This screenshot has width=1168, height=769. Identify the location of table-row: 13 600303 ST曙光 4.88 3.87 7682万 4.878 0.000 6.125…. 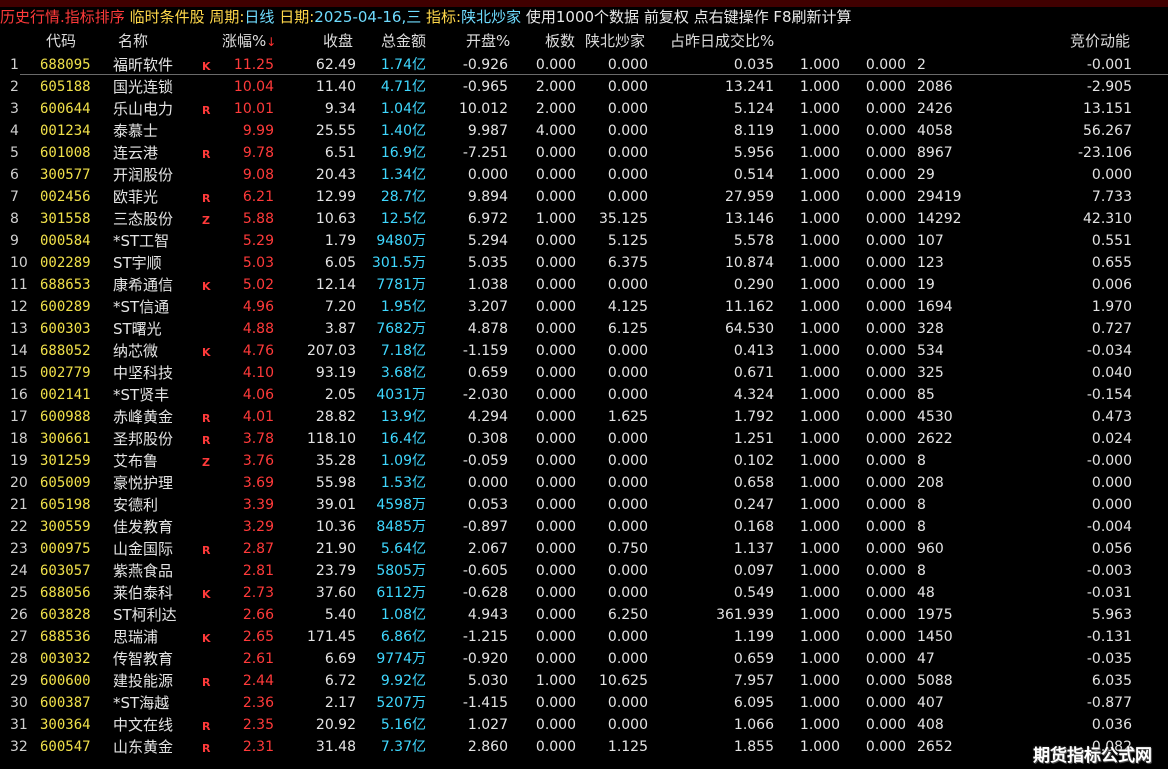
(584, 329).